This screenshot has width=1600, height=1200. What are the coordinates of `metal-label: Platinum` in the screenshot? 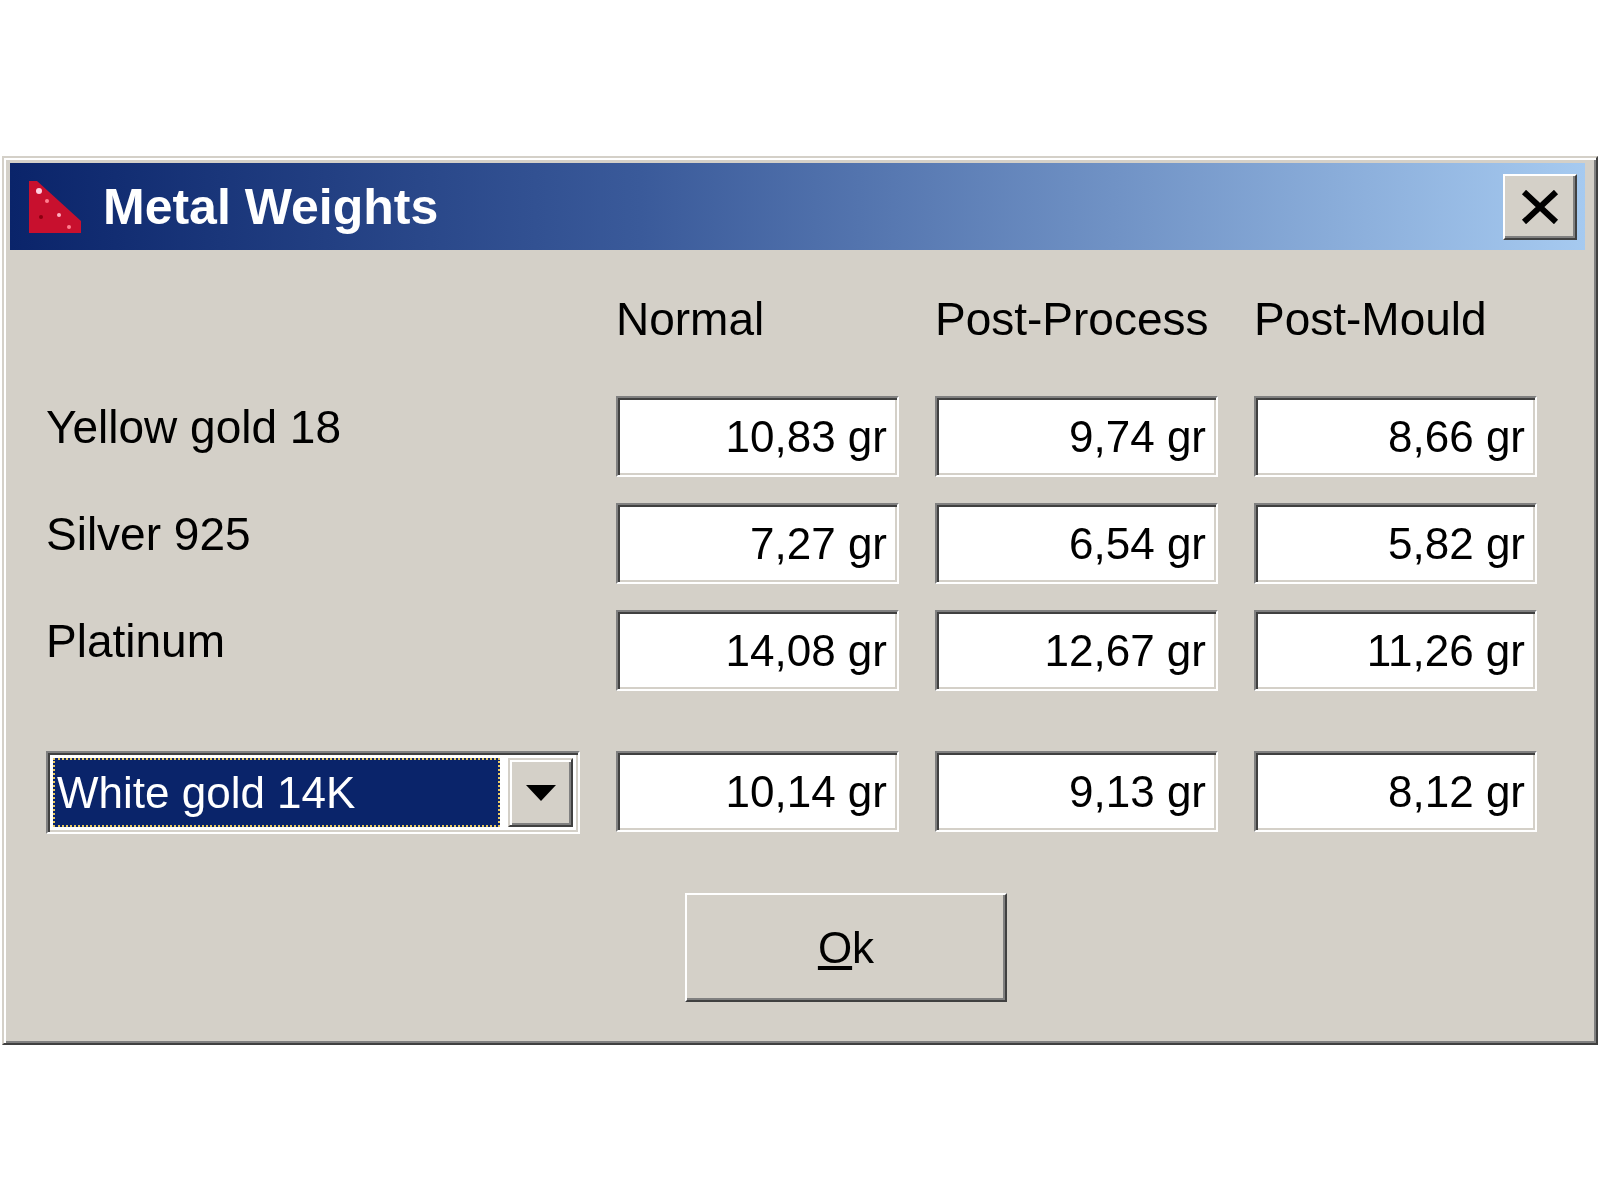 It's located at (135, 641).